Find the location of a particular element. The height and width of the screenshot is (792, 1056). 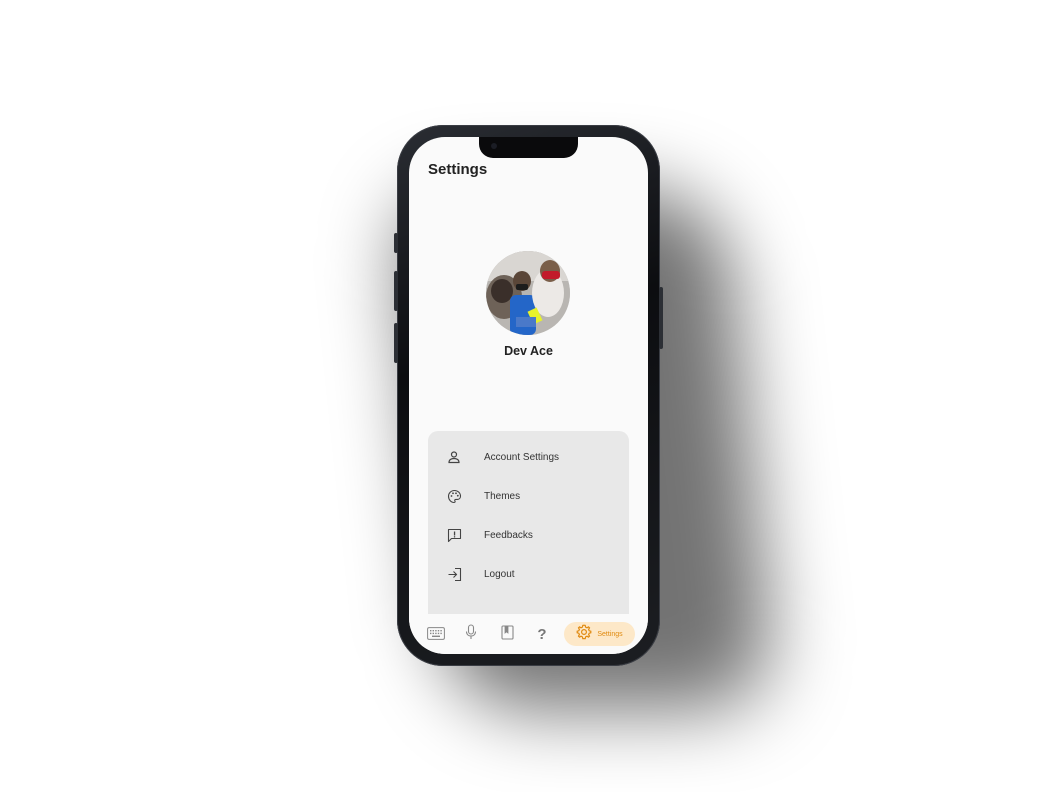

volume-down-button is located at coordinates (396, 343).